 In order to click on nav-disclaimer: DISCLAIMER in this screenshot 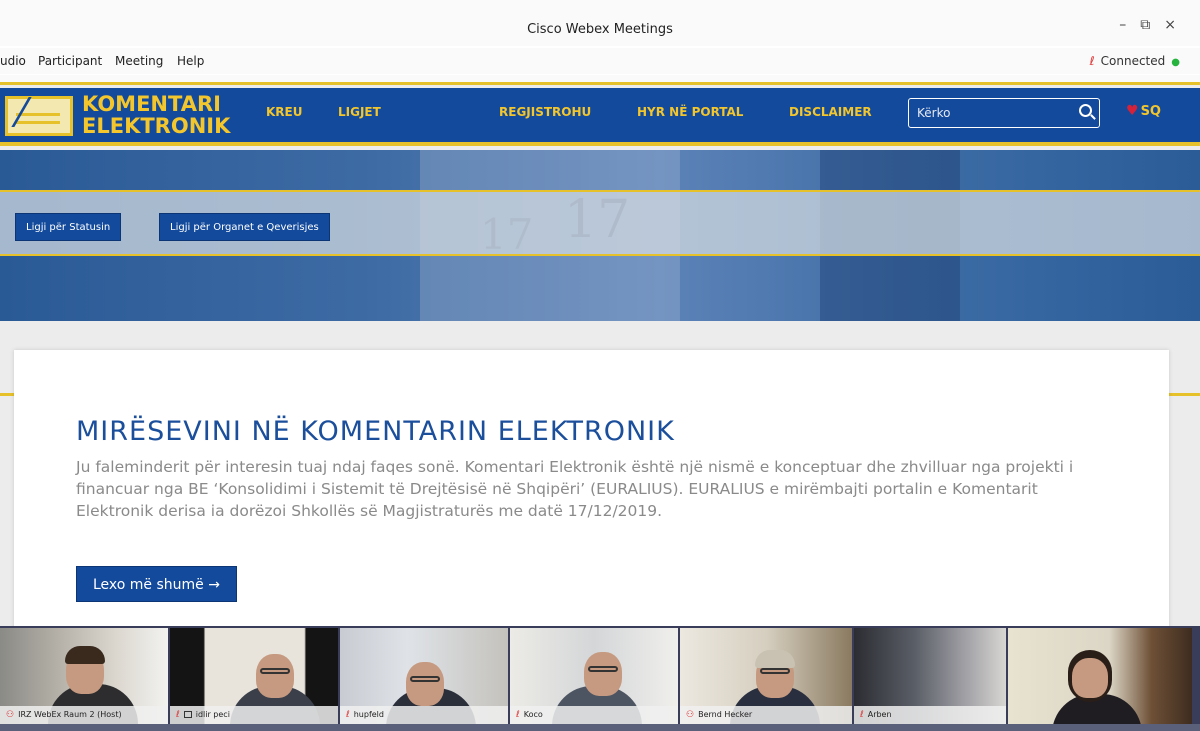, I will do `click(830, 112)`.